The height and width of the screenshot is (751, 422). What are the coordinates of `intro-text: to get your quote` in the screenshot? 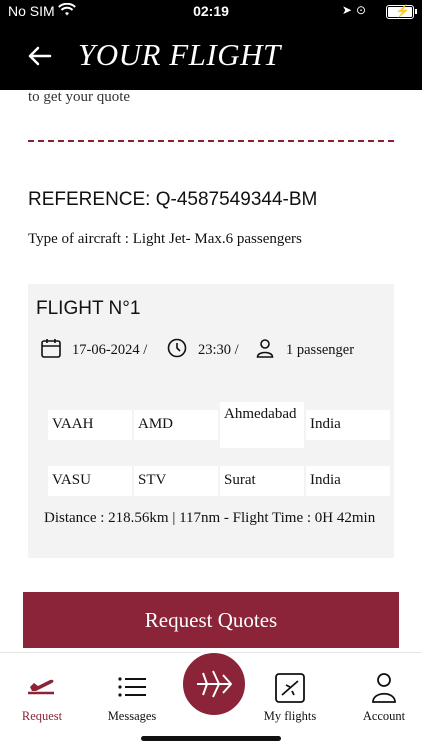 It's located at (79, 97).